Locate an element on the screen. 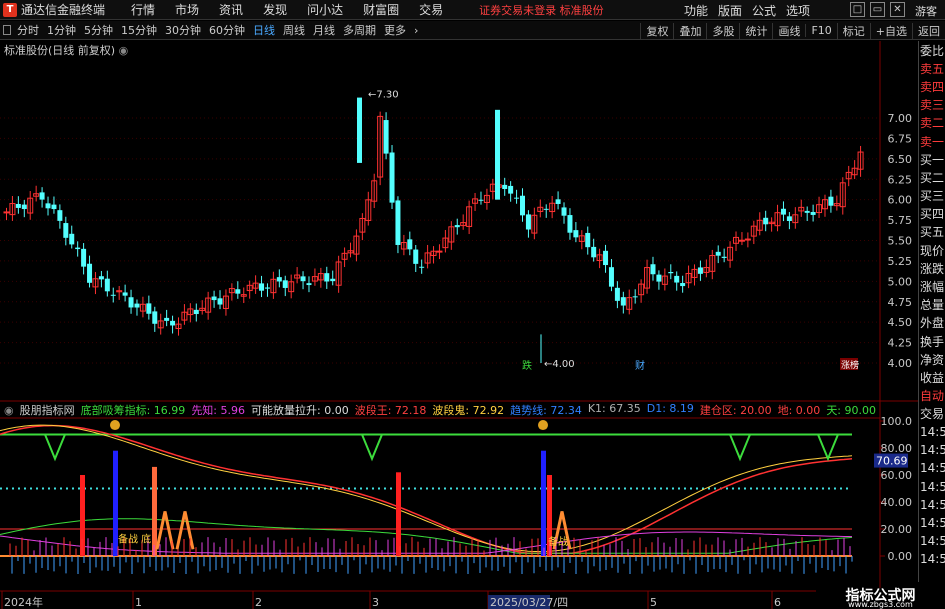  sidebar-item: 卖四 is located at coordinates (932, 86).